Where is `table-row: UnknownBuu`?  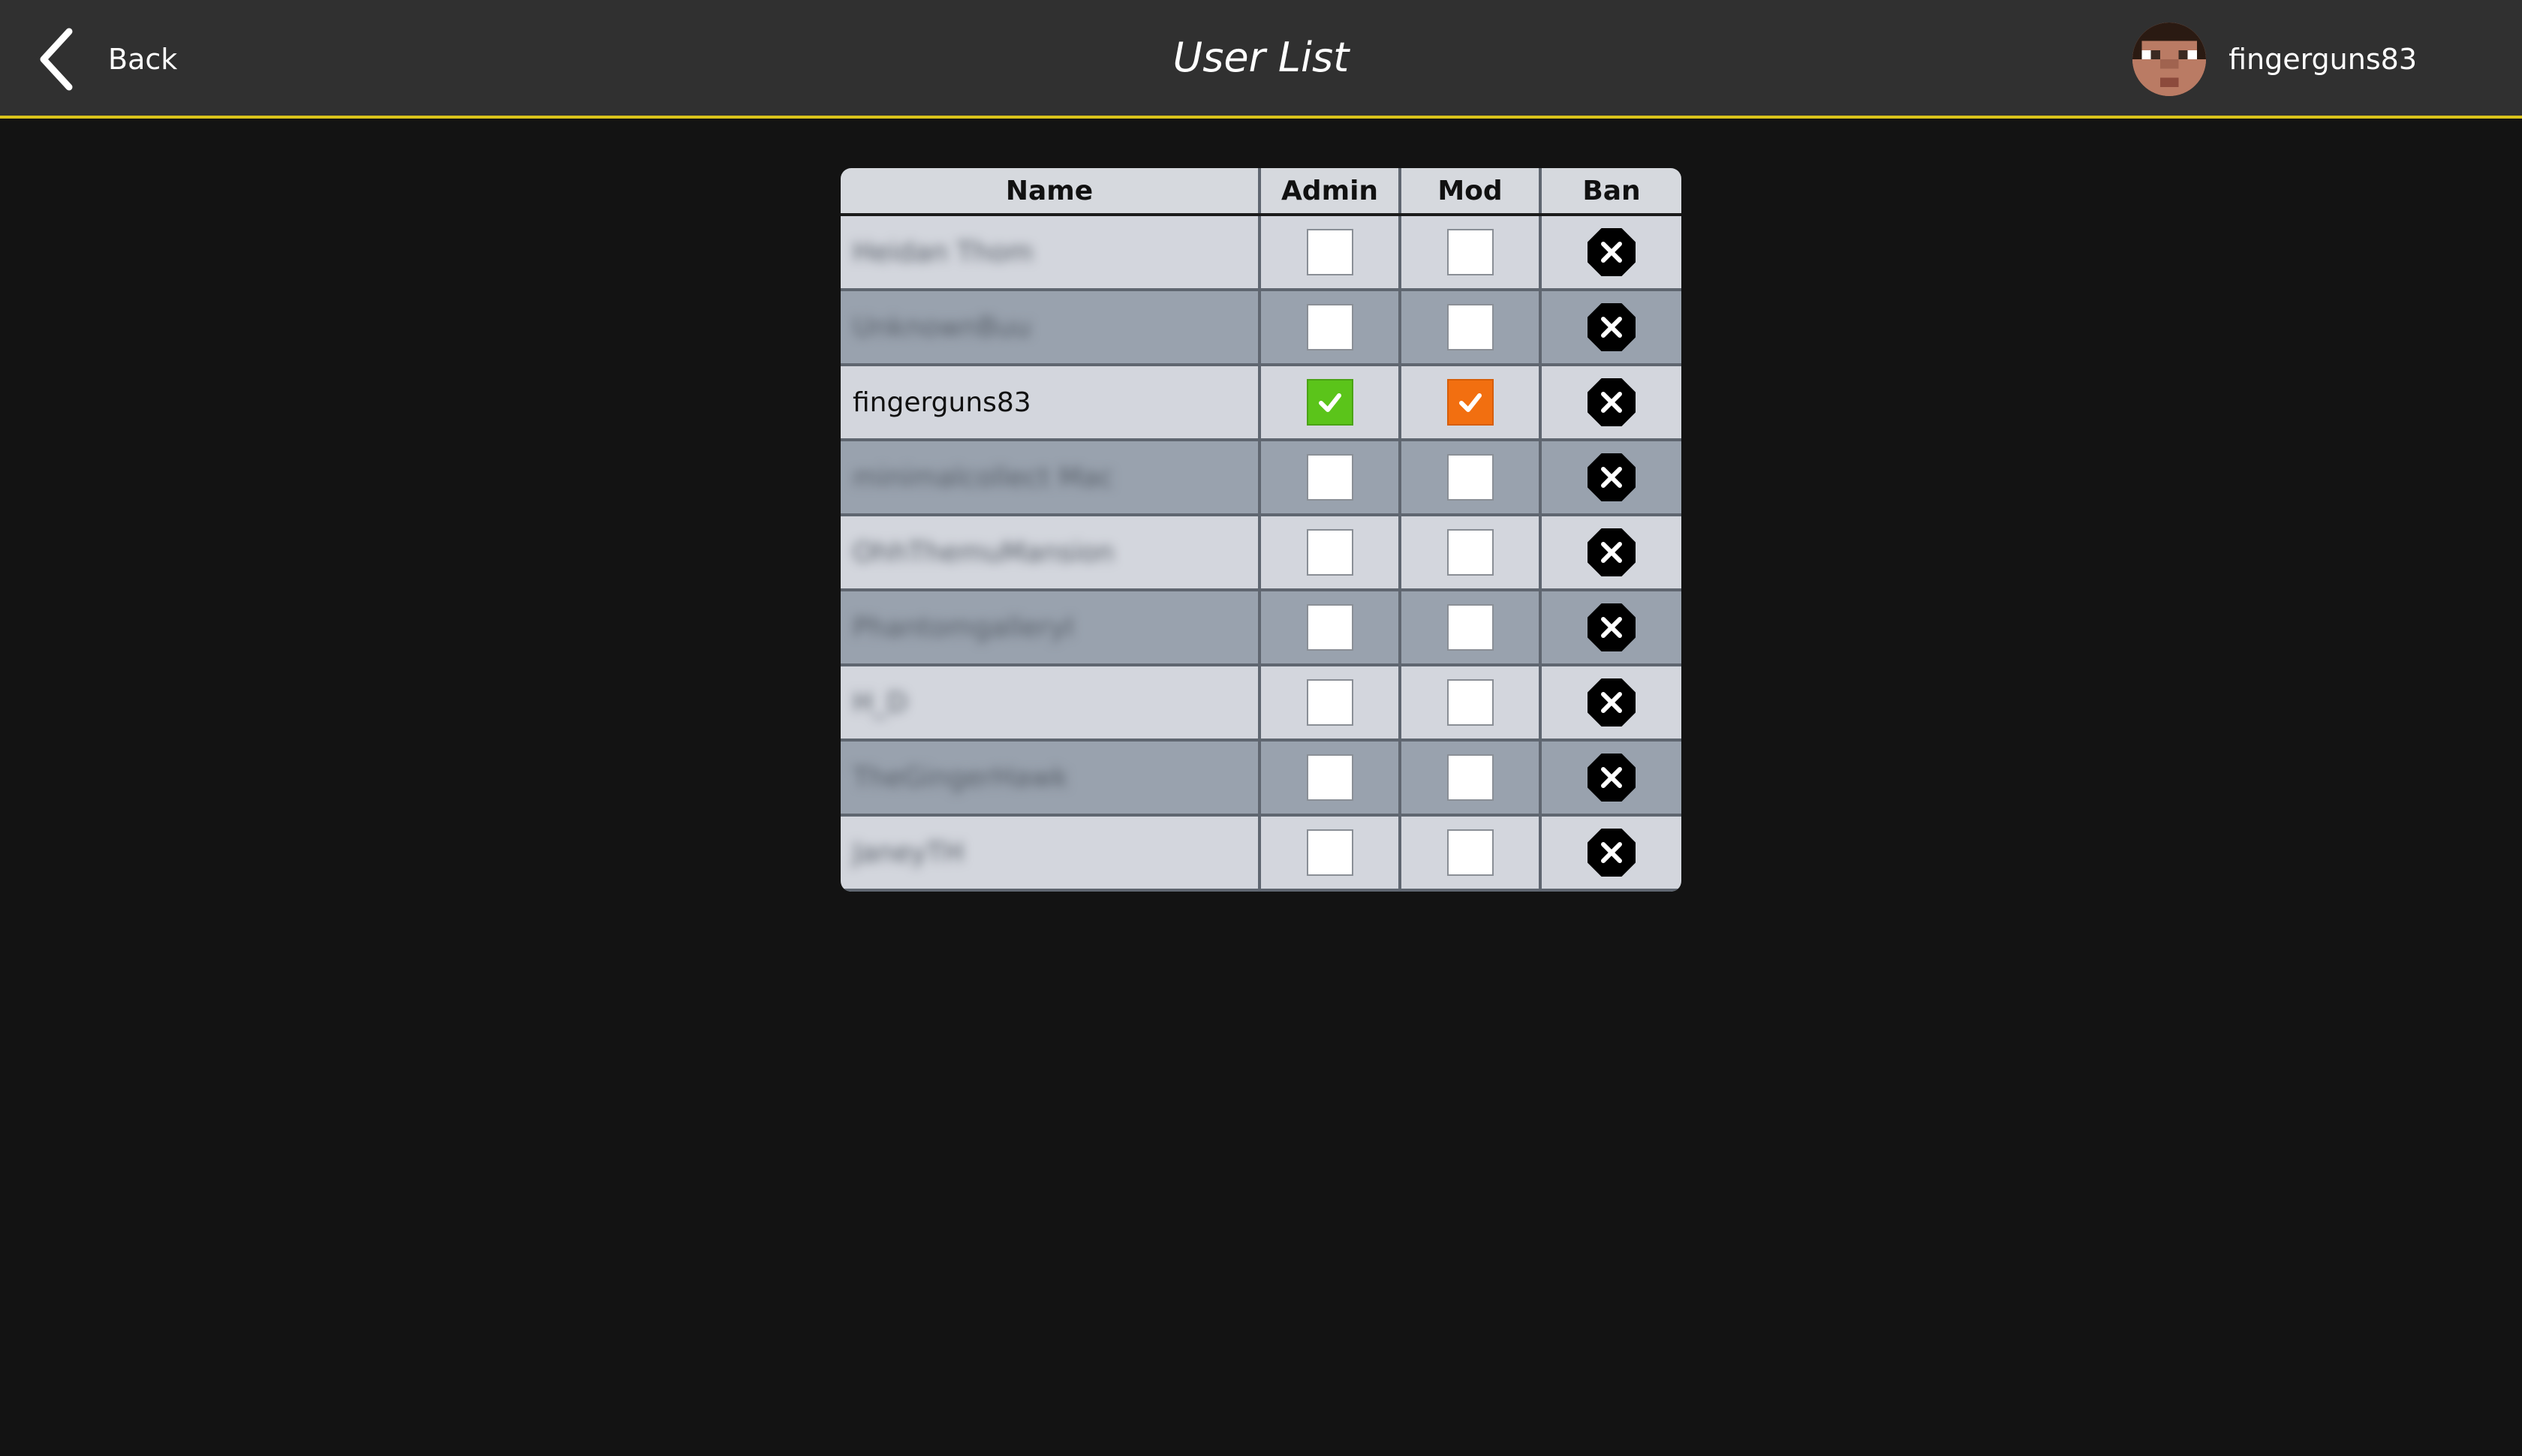
table-row: UnknownBuu is located at coordinates (1261, 328).